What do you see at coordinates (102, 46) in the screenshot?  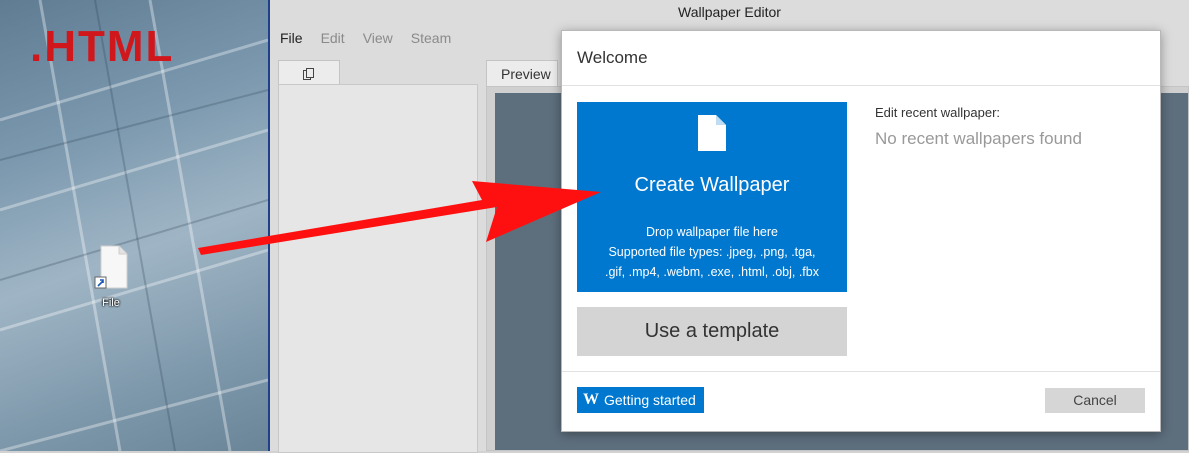 I see `html-overlay-label: .HTML` at bounding box center [102, 46].